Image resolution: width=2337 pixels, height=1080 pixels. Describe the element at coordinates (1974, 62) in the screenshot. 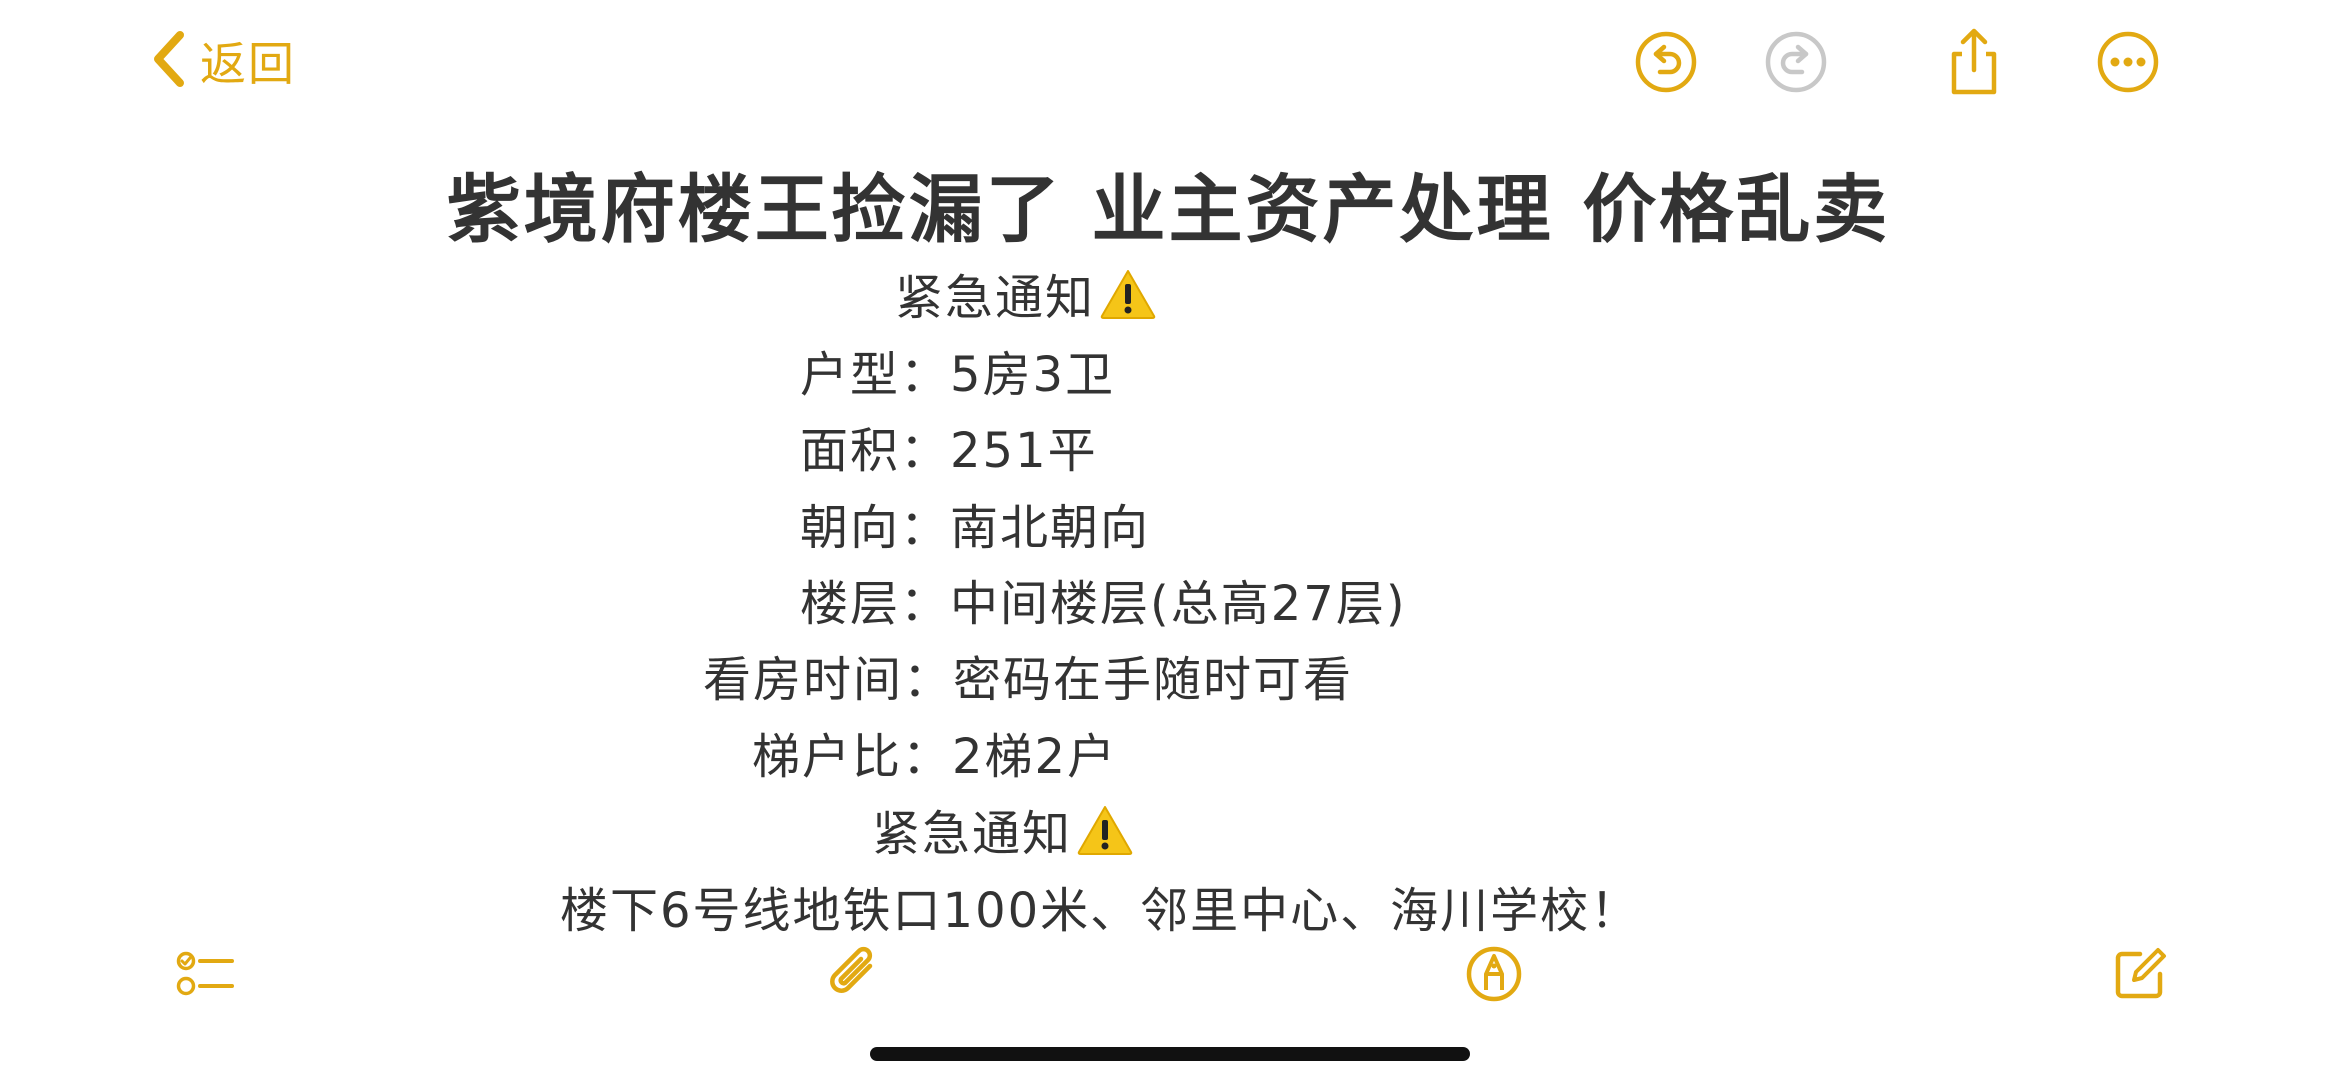

I see `share-icon` at that location.